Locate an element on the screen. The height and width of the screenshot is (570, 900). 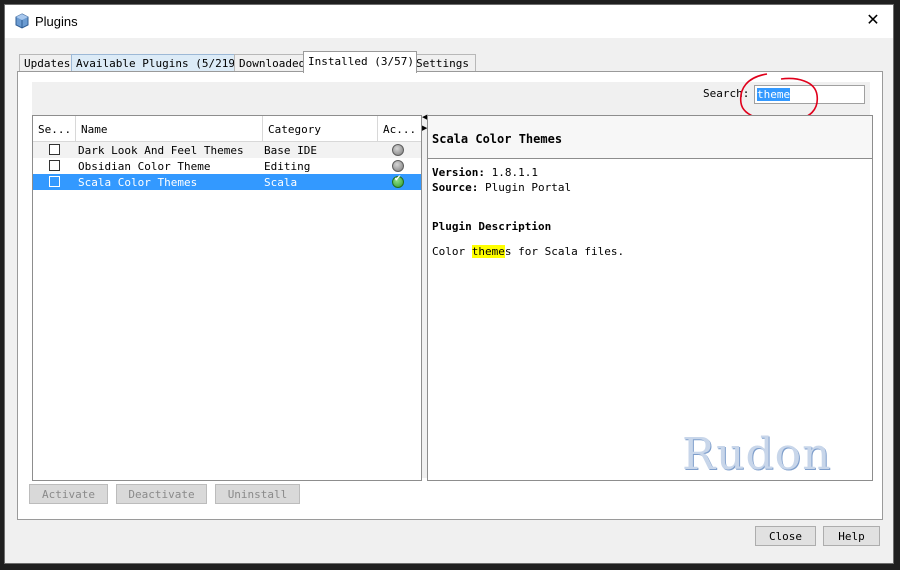
row-category: Base IDE is located at coordinates (290, 150).